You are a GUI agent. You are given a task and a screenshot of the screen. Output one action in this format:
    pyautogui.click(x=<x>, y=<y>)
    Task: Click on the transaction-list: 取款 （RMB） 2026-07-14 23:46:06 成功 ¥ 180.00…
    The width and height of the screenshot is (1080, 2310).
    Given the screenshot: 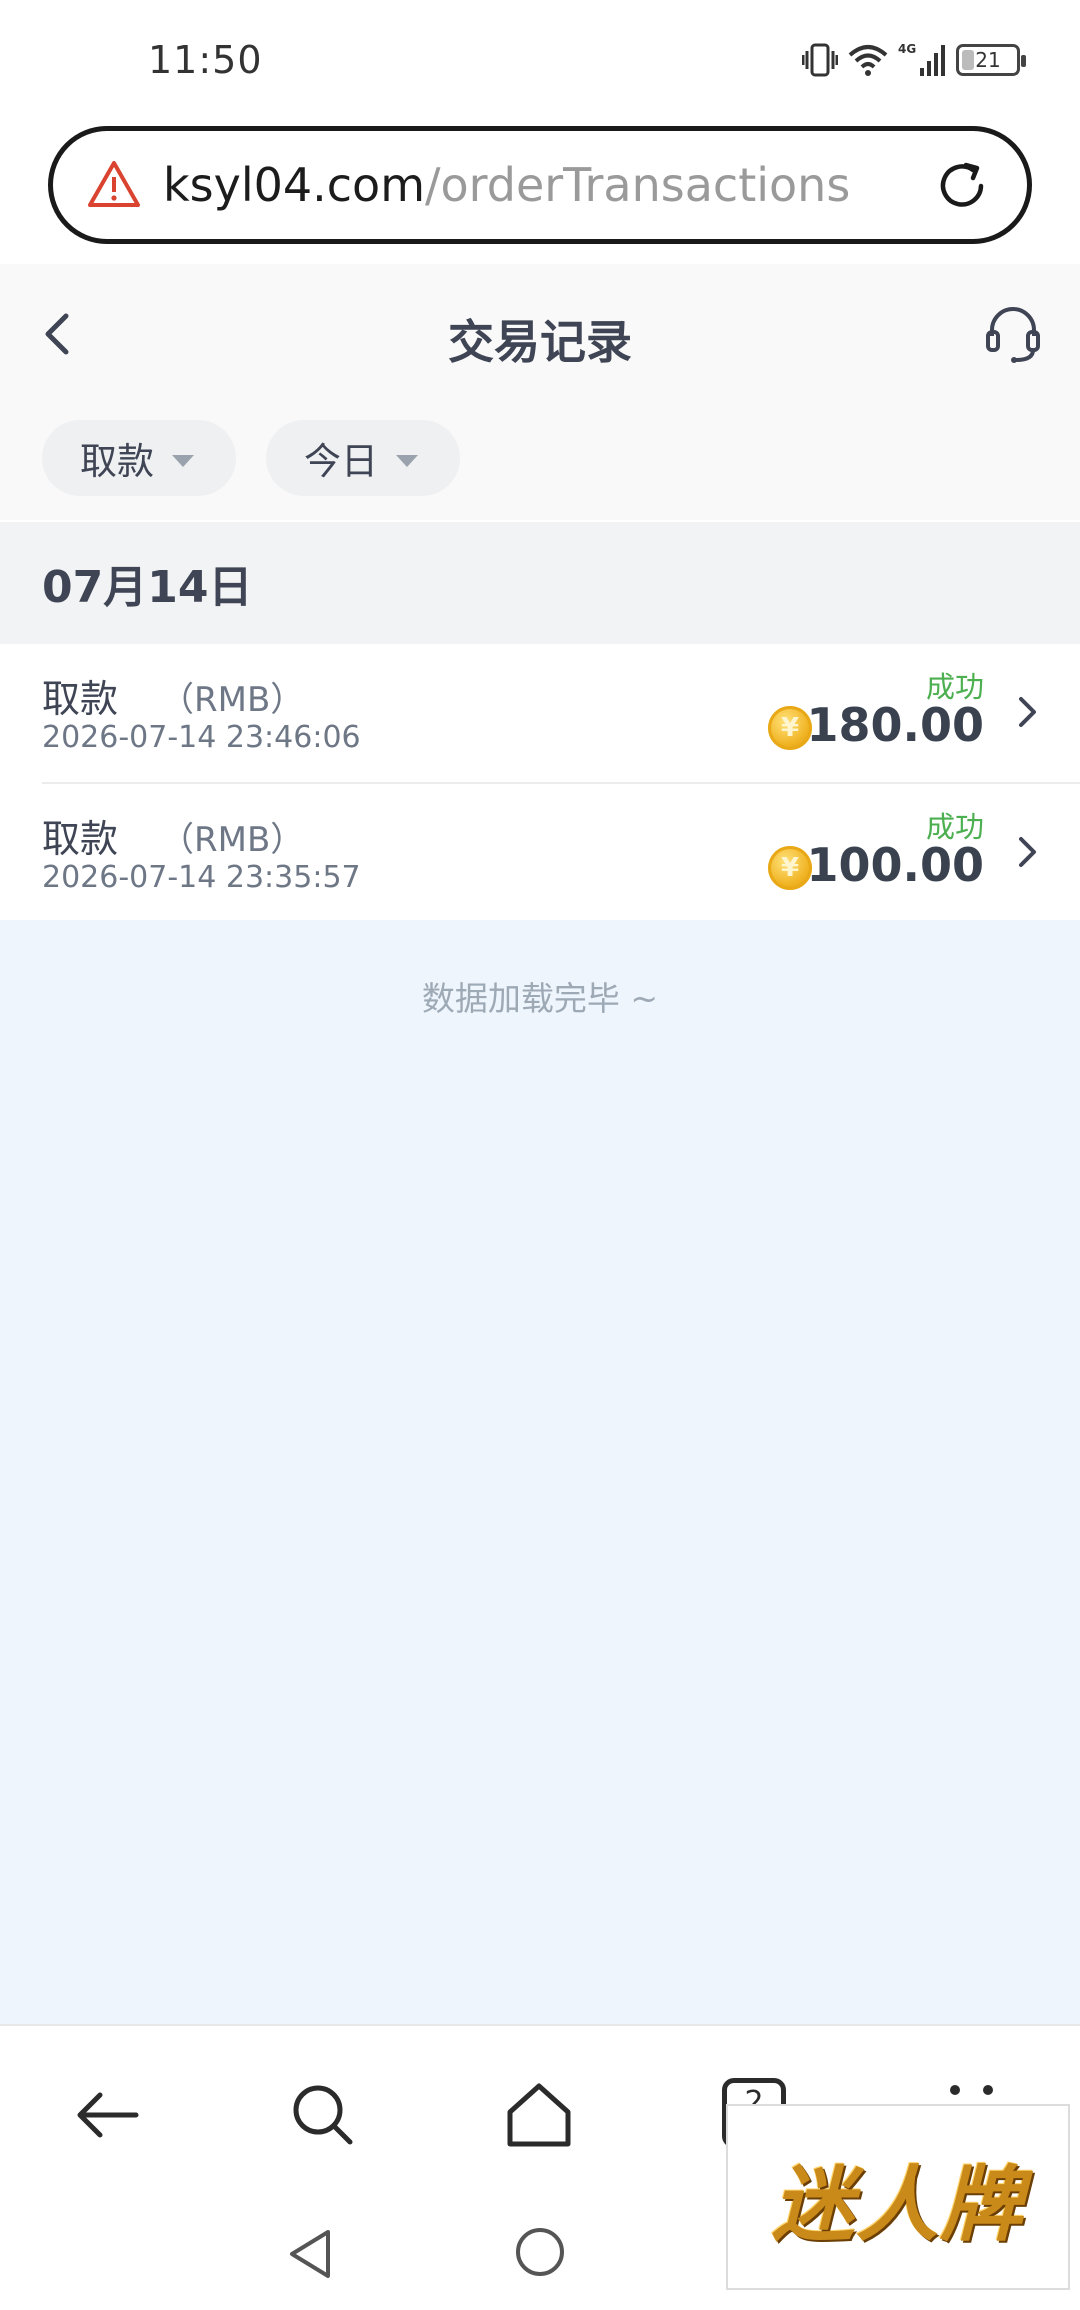 What is the action you would take?
    pyautogui.click(x=540, y=782)
    